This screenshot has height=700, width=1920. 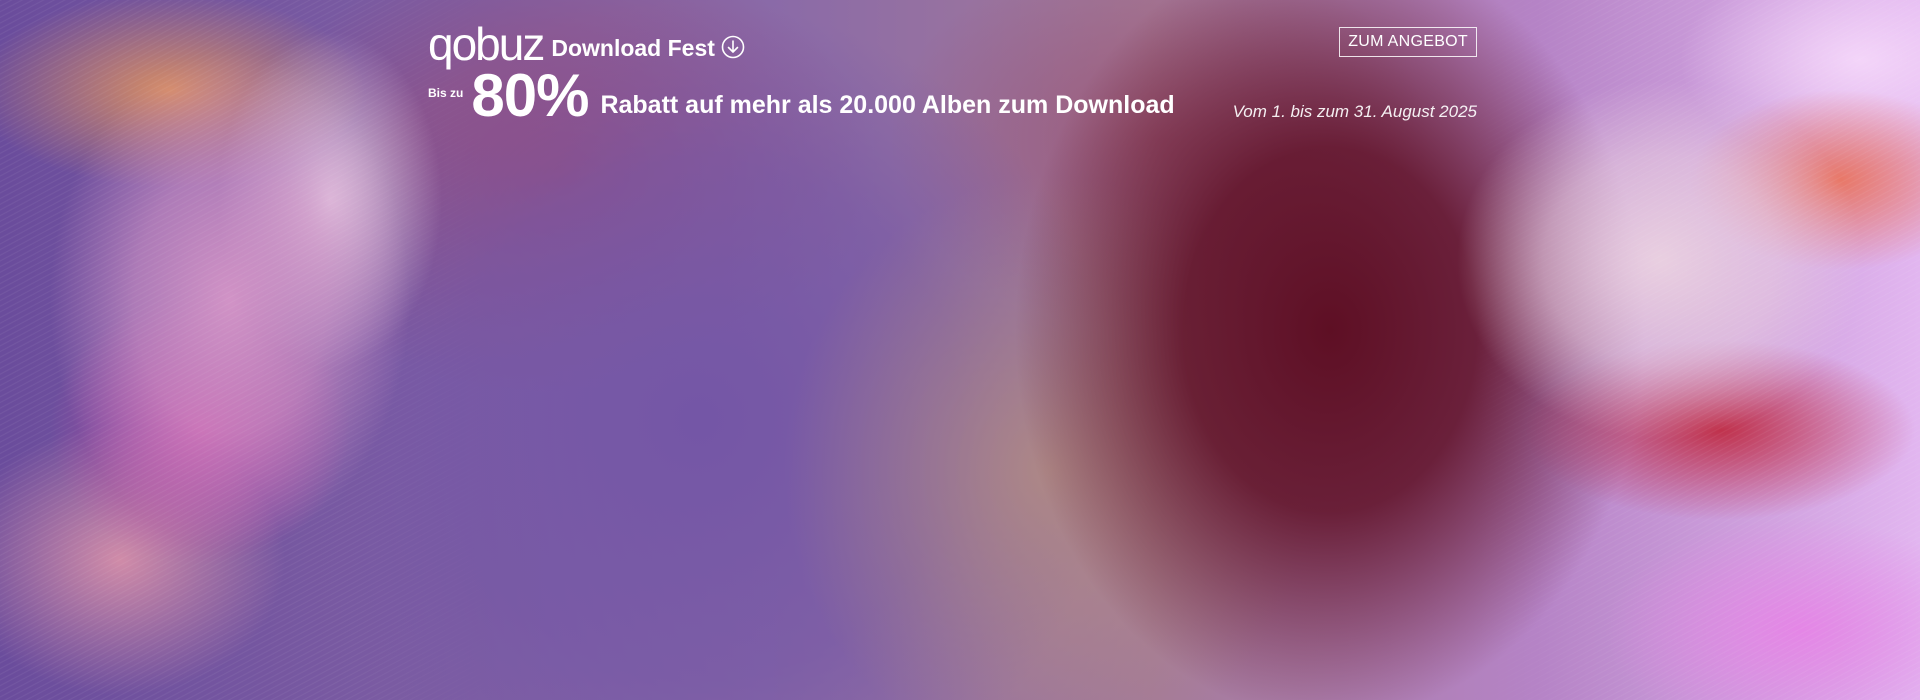 What do you see at coordinates (446, 93) in the screenshot?
I see `discount-prefix: Bis zu` at bounding box center [446, 93].